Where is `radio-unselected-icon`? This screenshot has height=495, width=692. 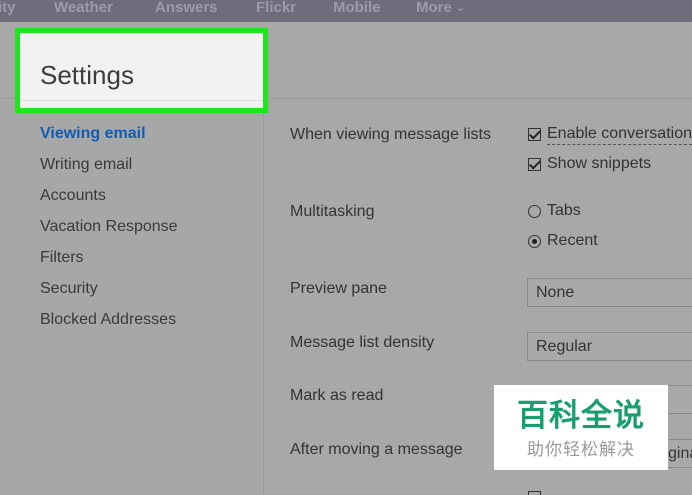
radio-unselected-icon is located at coordinates (534, 211).